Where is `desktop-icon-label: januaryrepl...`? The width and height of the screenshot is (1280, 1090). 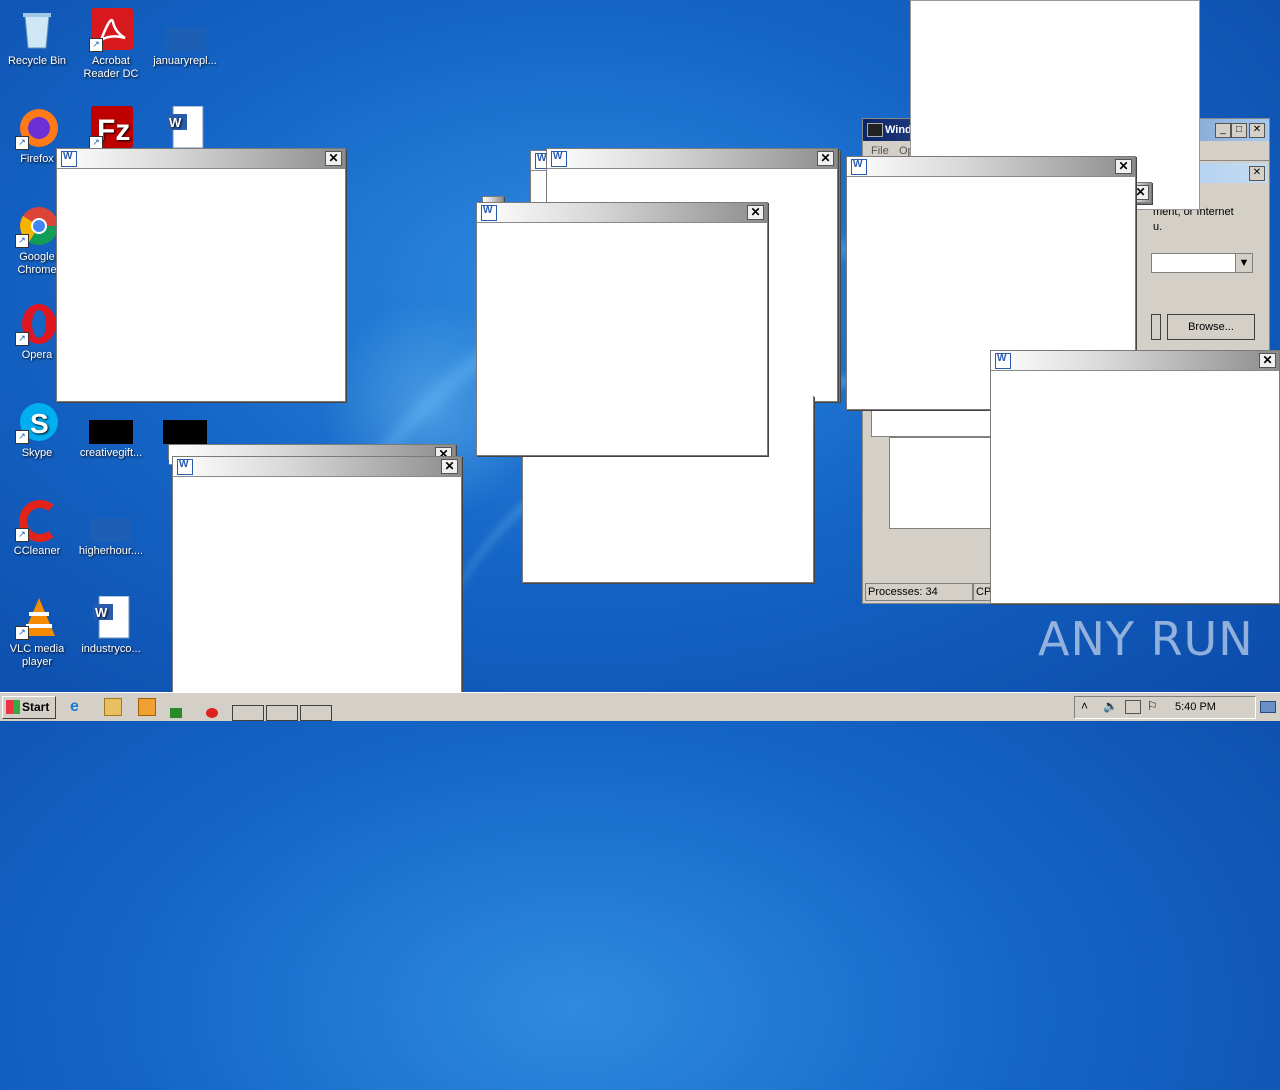
desktop-icon-label: januaryrepl... is located at coordinates (185, 61).